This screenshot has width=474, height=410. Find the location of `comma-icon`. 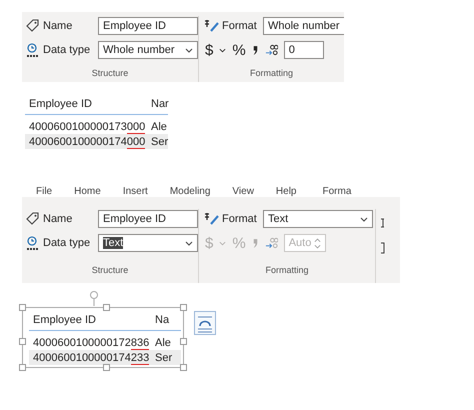

comma-icon is located at coordinates (255, 50).